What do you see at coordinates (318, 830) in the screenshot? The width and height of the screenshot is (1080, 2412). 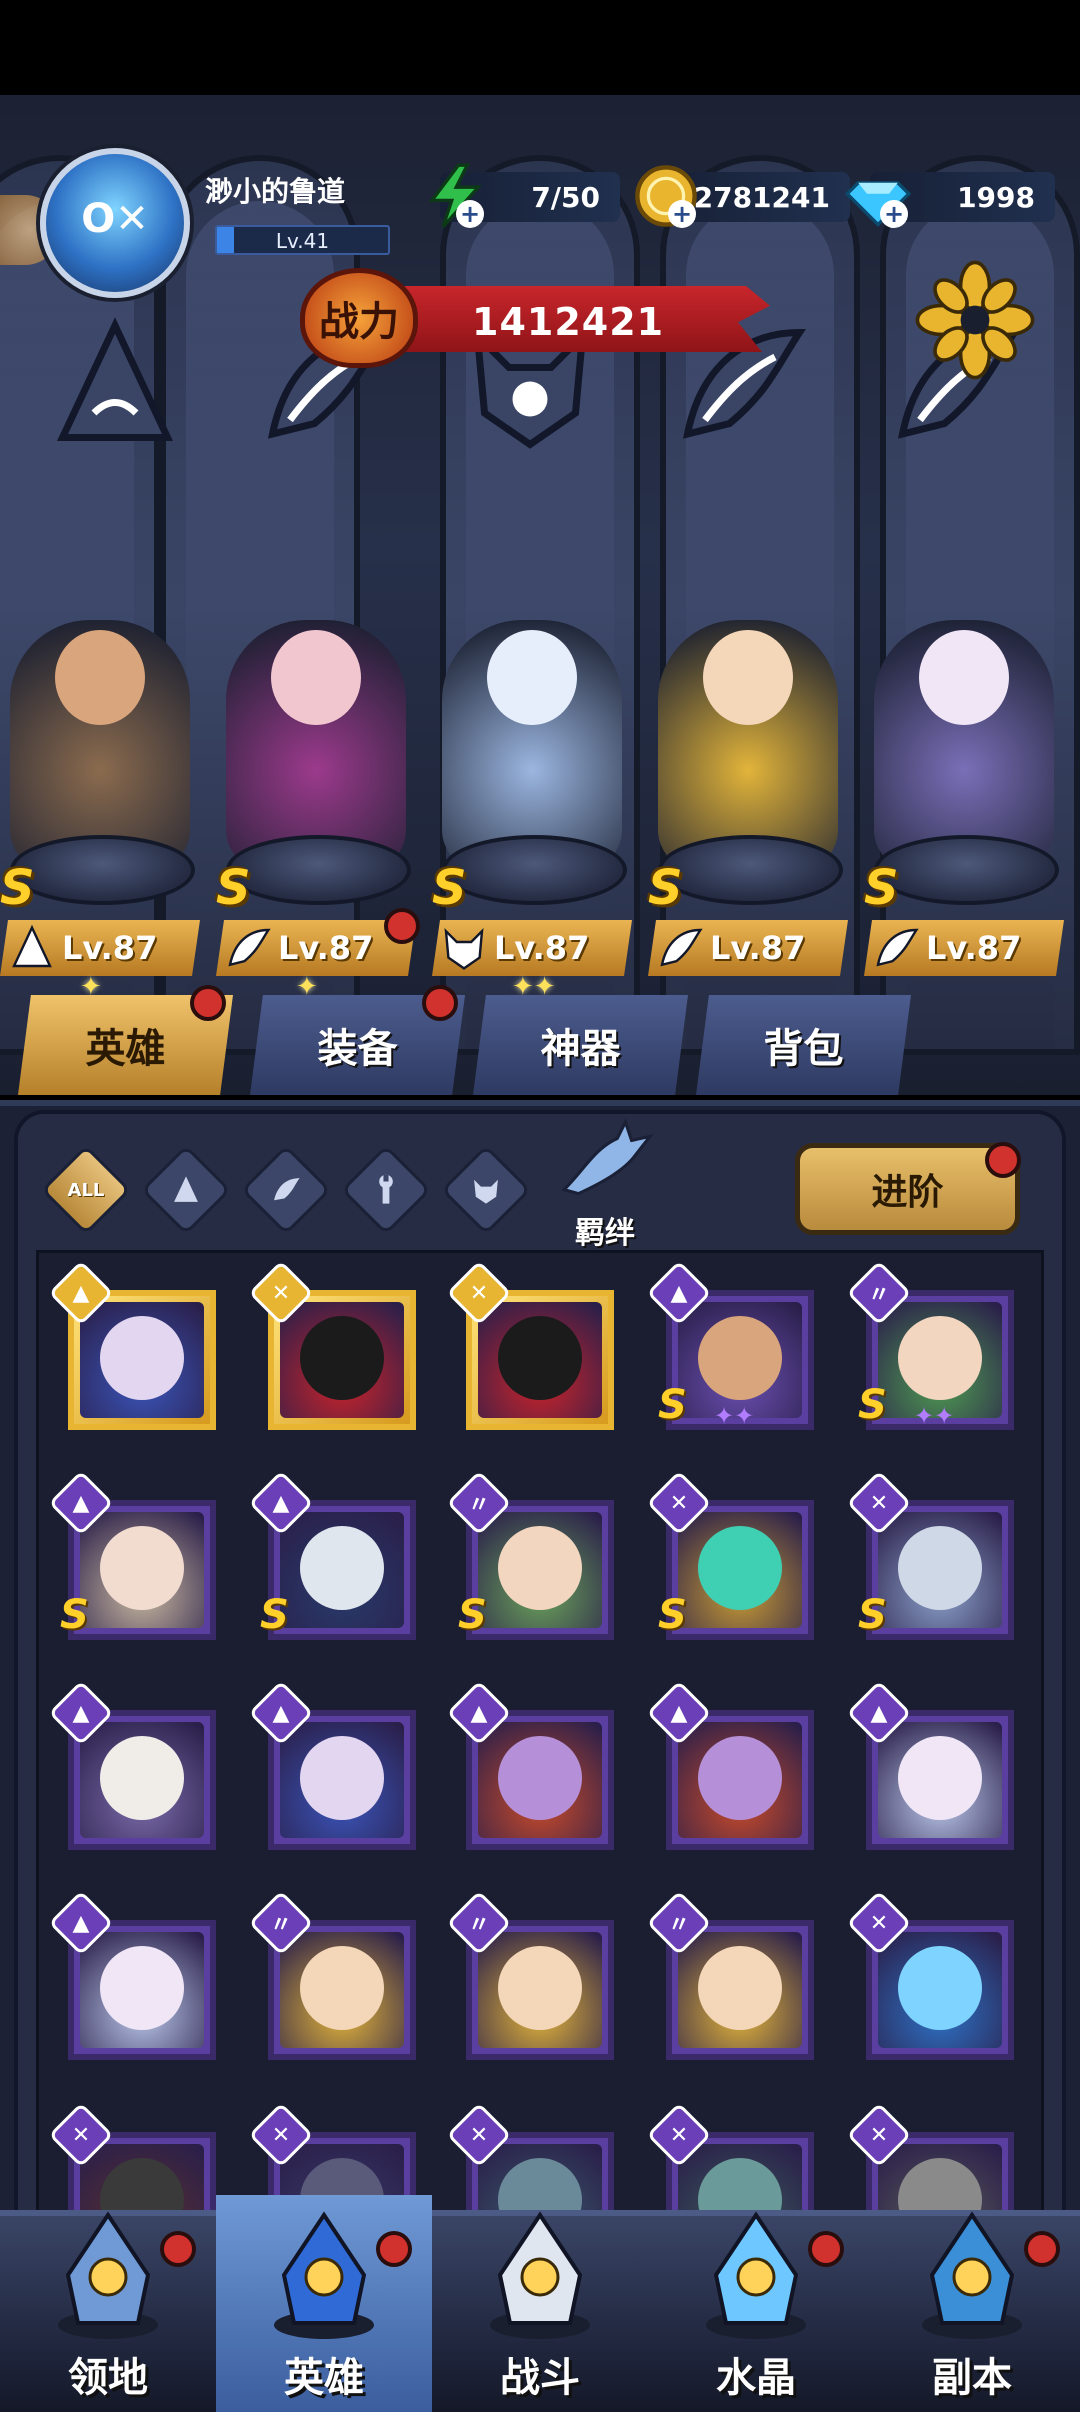 I see `lineup-hero-succubus: S Lv.87 ✦` at bounding box center [318, 830].